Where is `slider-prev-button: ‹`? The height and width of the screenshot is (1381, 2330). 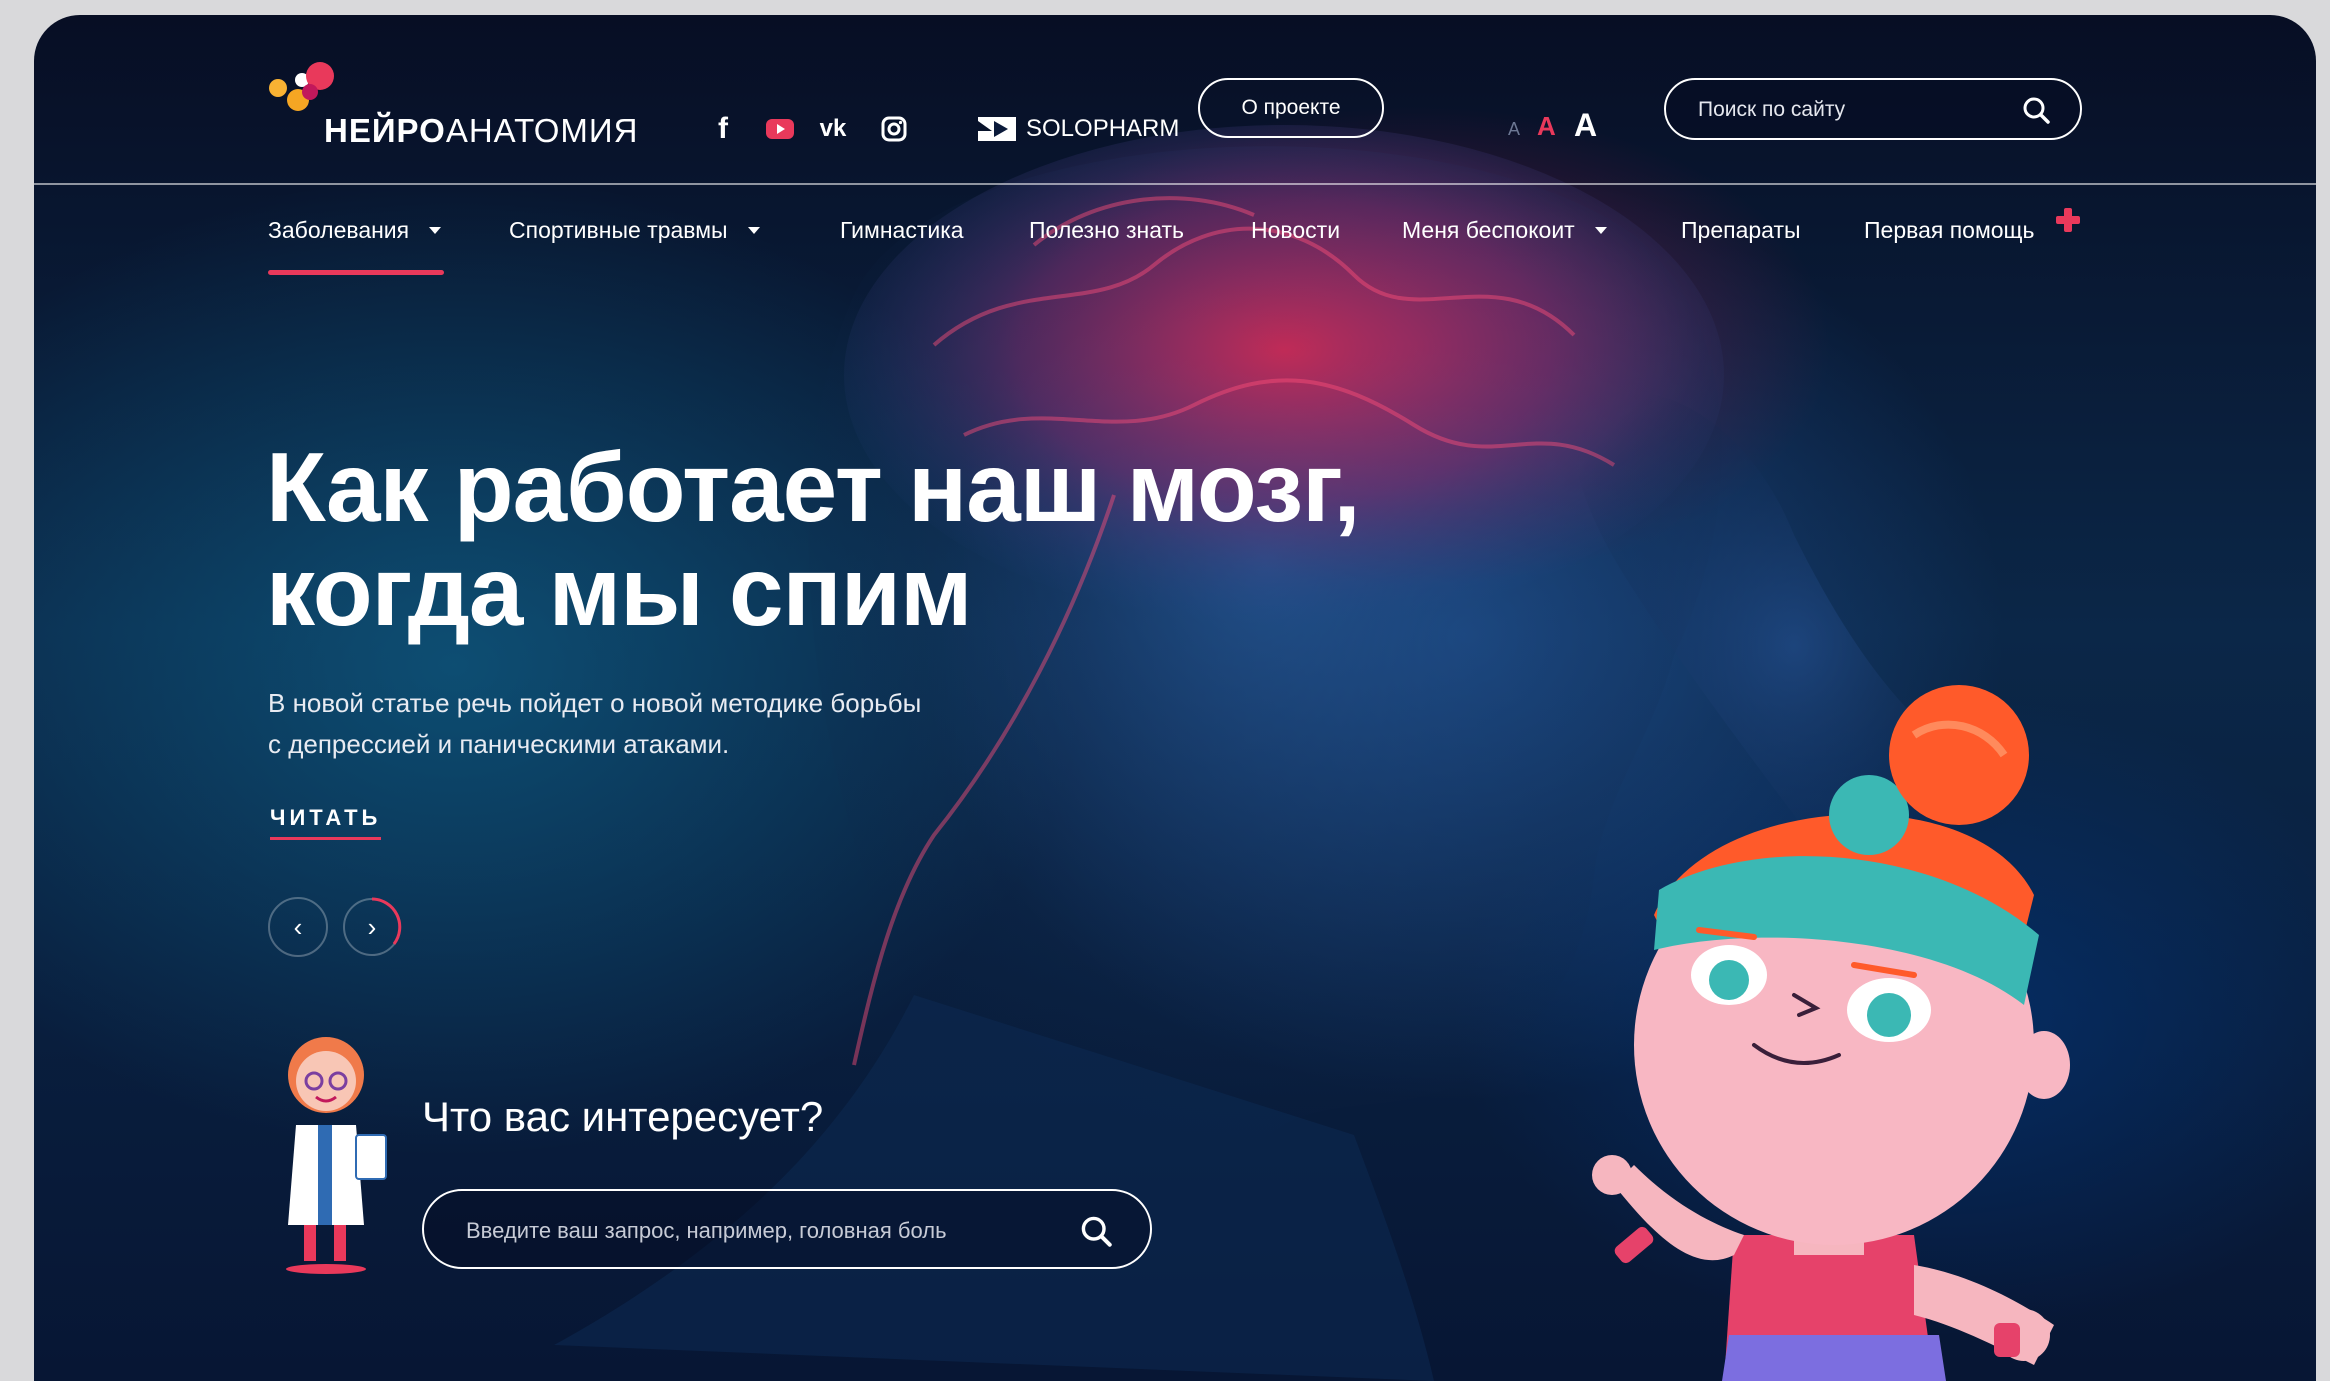 slider-prev-button: ‹ is located at coordinates (298, 927).